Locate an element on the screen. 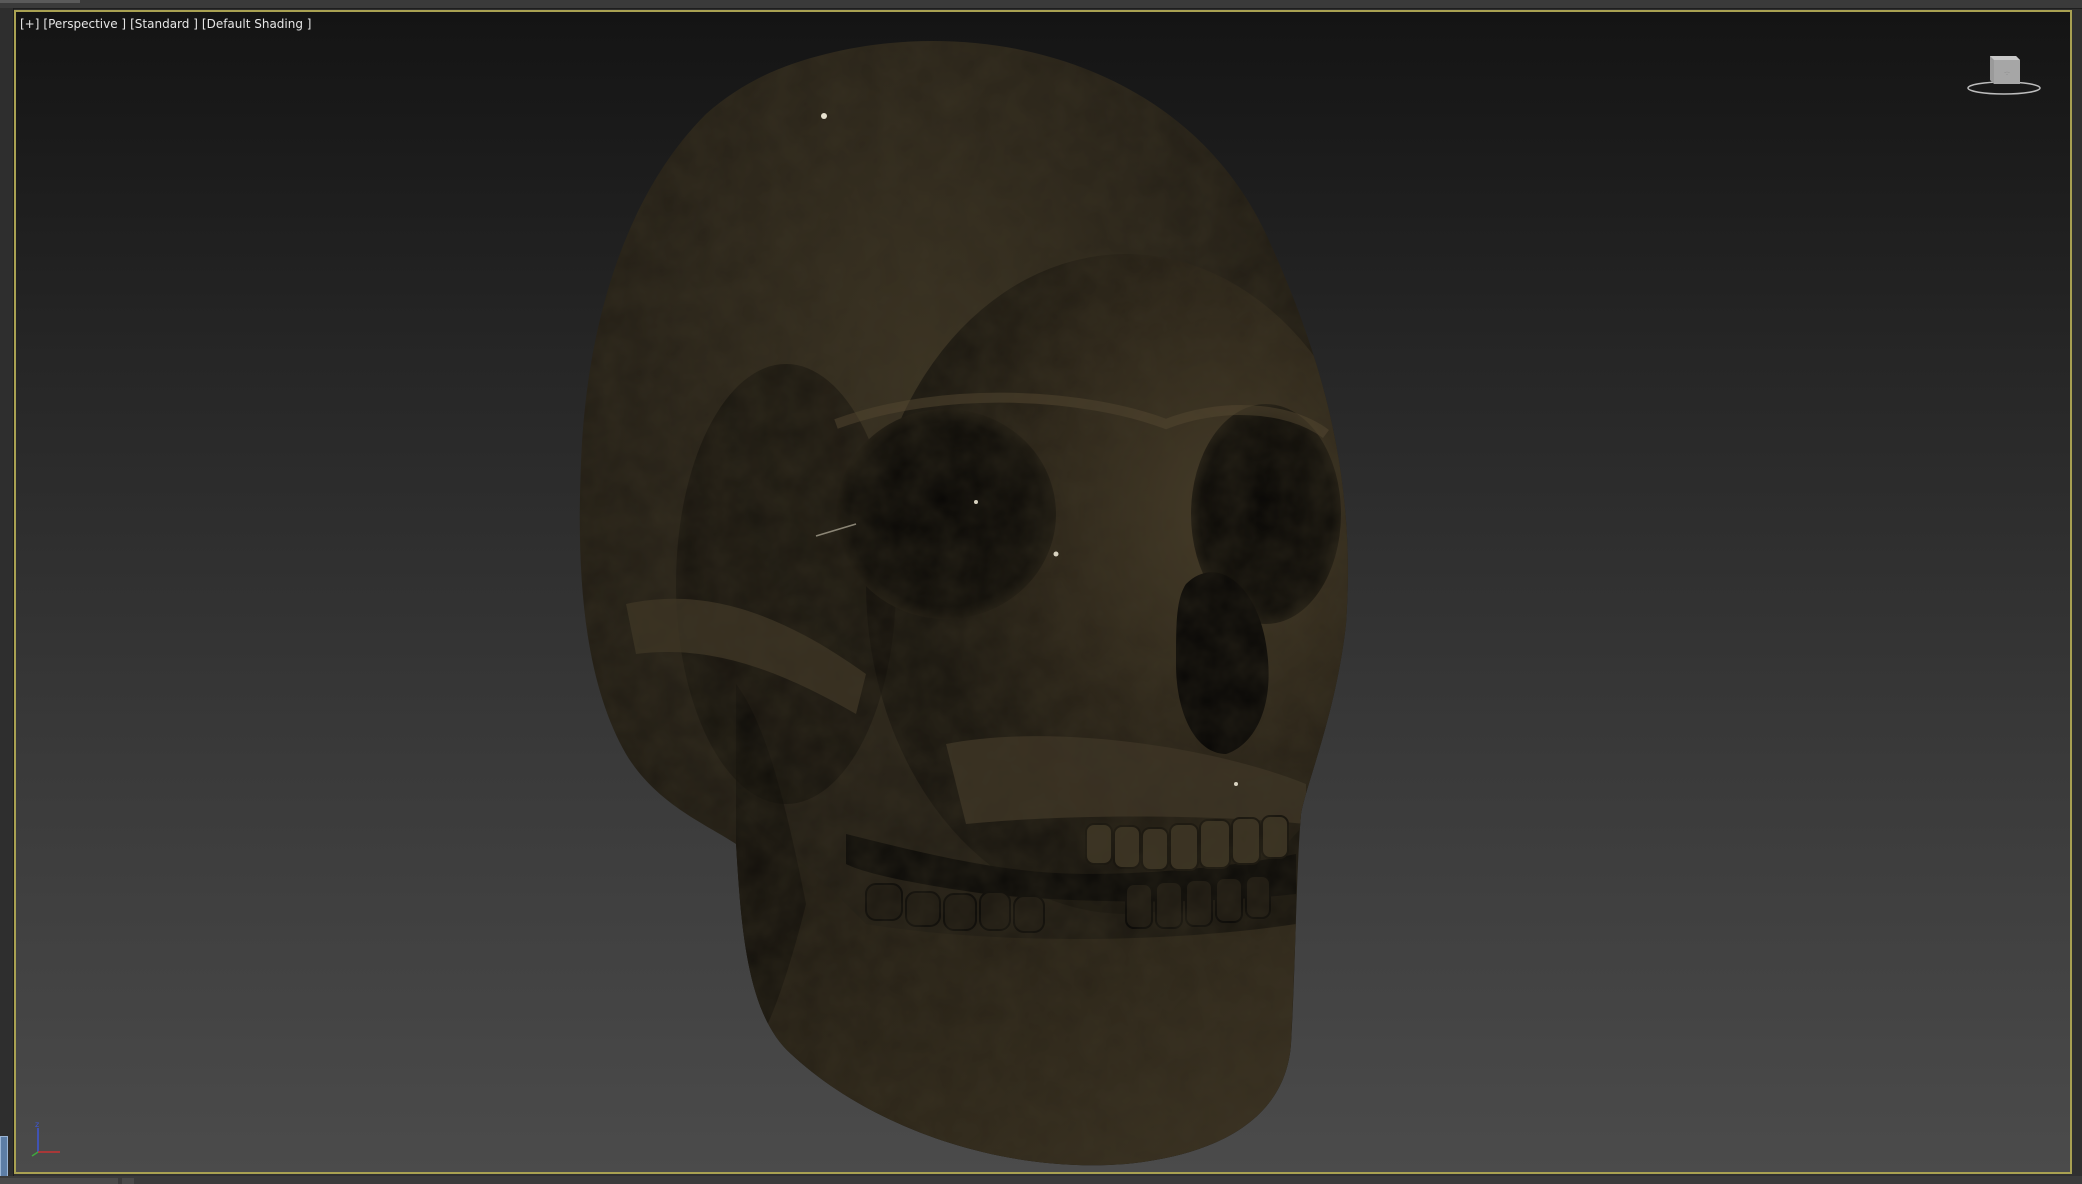  viewport-general-menu: [+] is located at coordinates (29, 24).